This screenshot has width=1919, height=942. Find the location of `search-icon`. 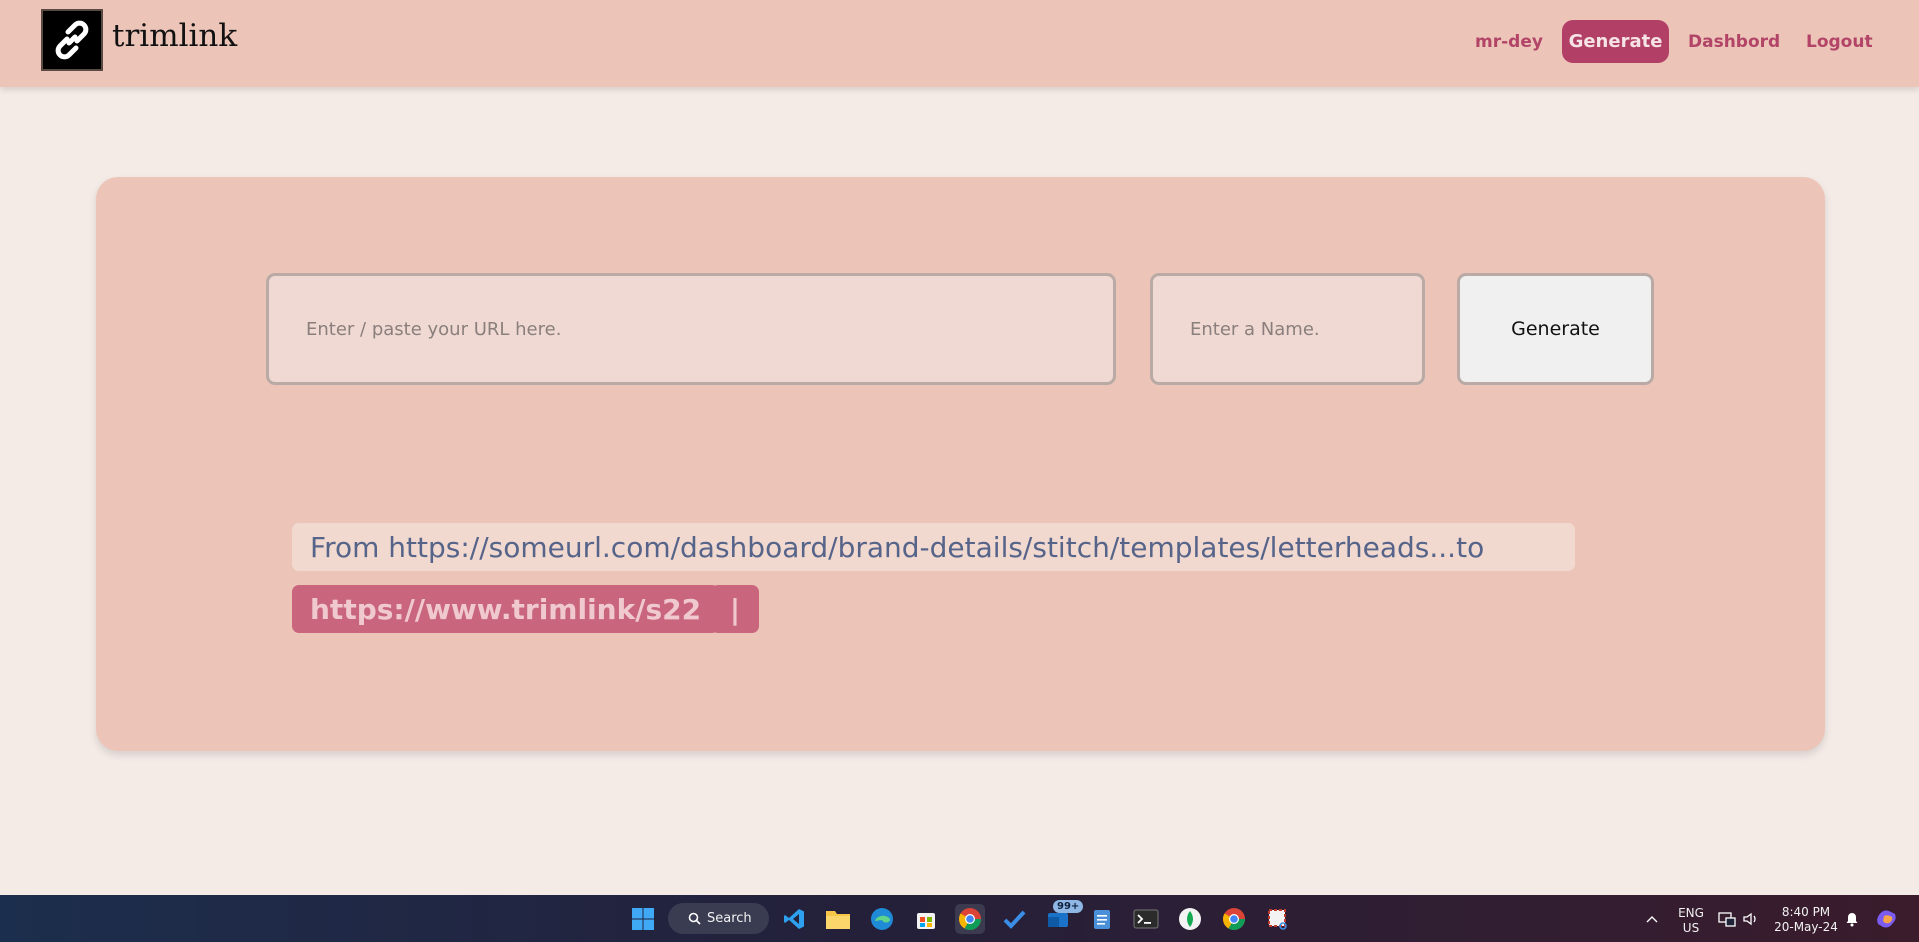

search-icon is located at coordinates (694, 918).